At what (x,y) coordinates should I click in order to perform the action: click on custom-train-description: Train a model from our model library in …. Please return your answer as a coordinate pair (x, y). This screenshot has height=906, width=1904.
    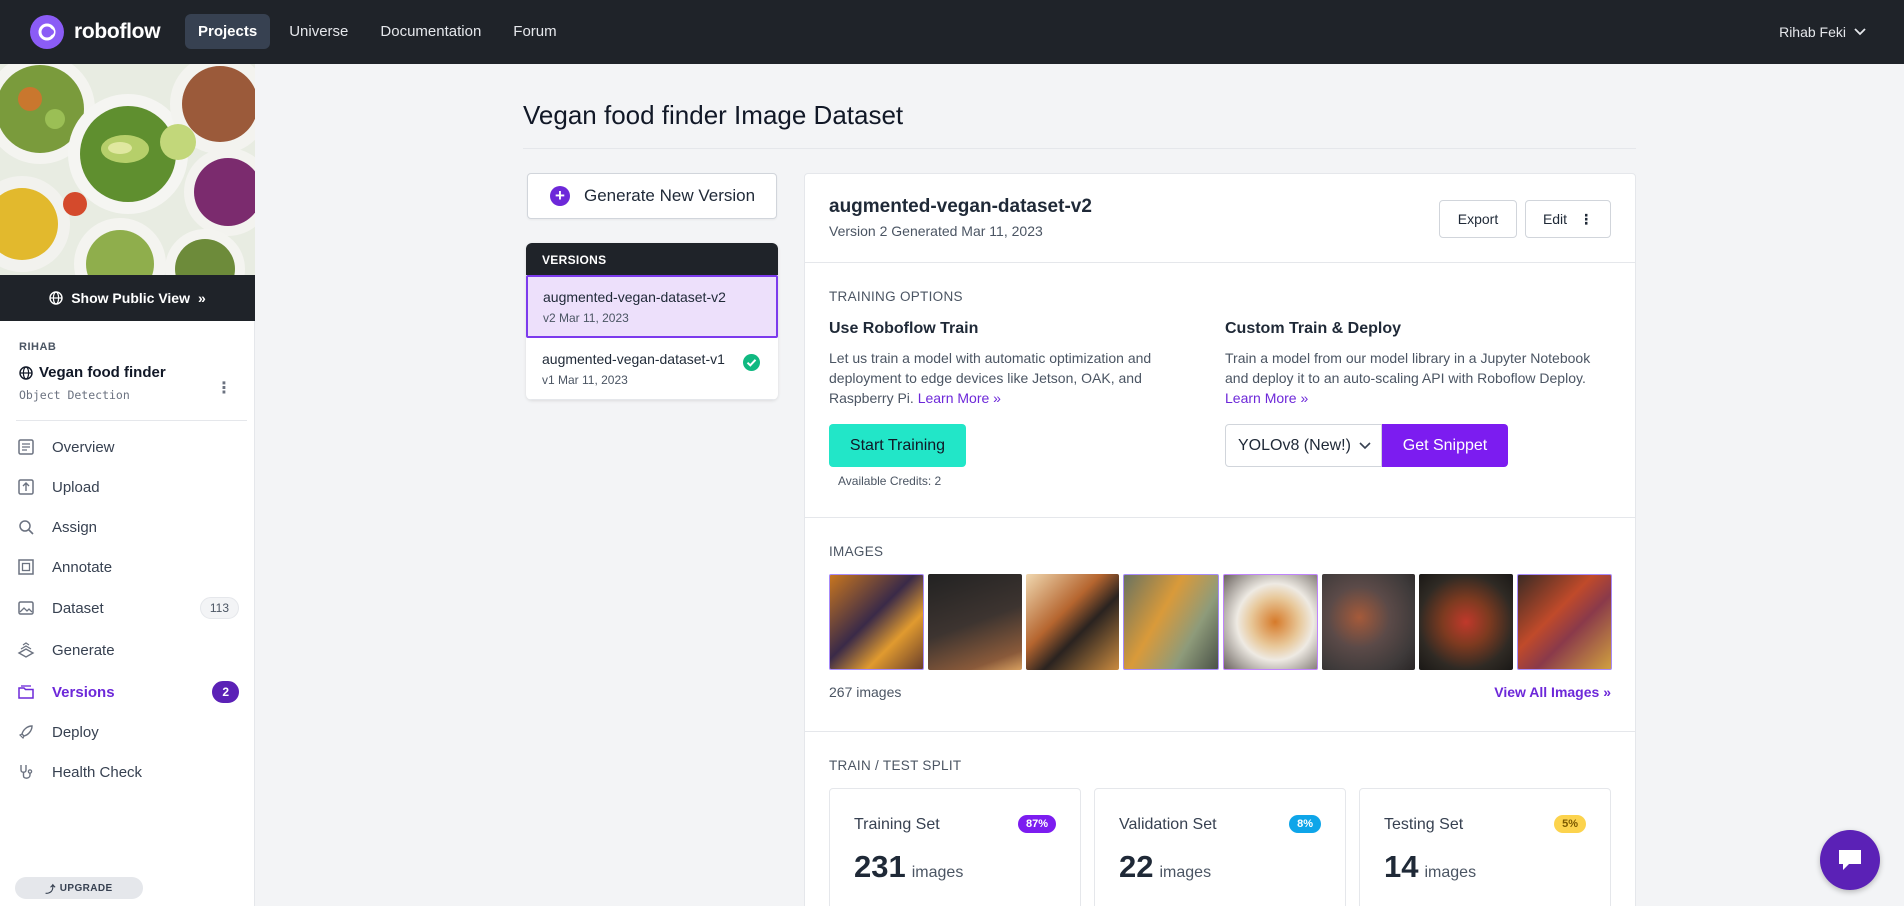
    Looking at the image, I should click on (1412, 378).